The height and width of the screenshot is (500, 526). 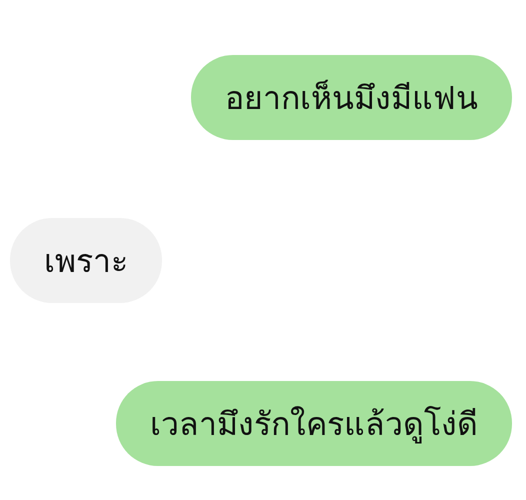 What do you see at coordinates (314, 423) in the screenshot?
I see `sent-message-bubble: เวลามึงรักใครแล้วดูโง่ดี` at bounding box center [314, 423].